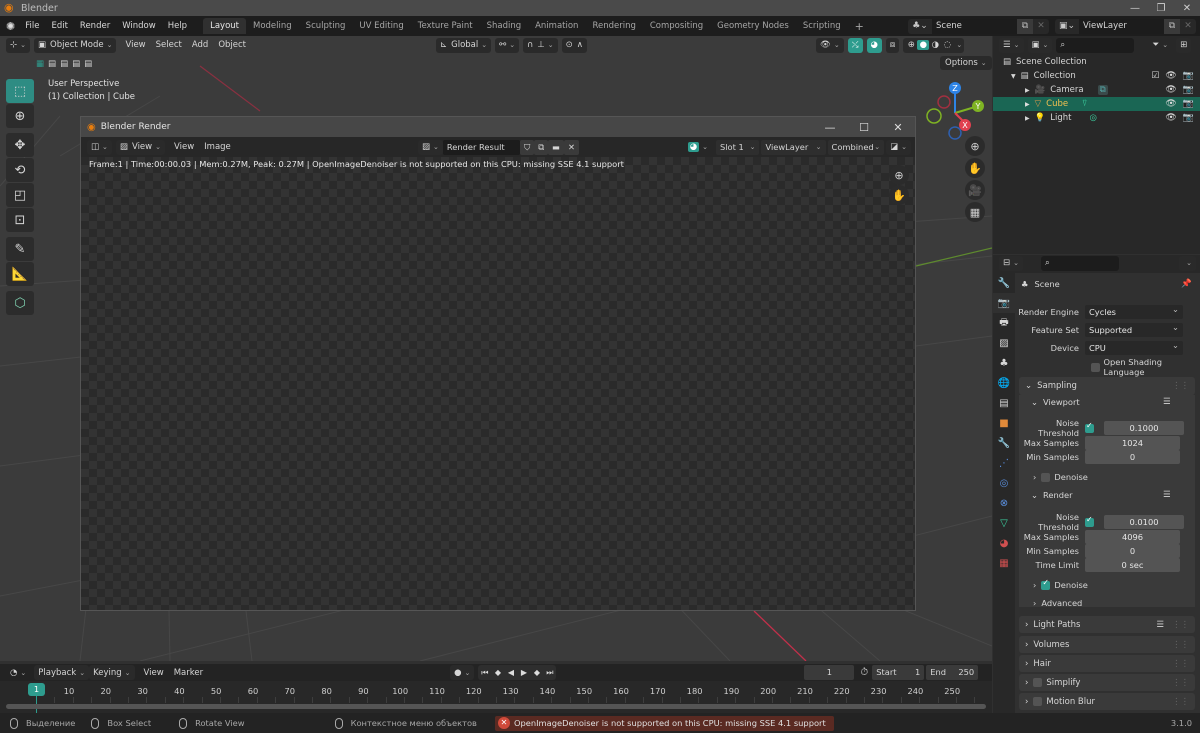  Describe the element at coordinates (1132, 565) in the screenshot. I see `time-limit-field: 0 sec` at that location.